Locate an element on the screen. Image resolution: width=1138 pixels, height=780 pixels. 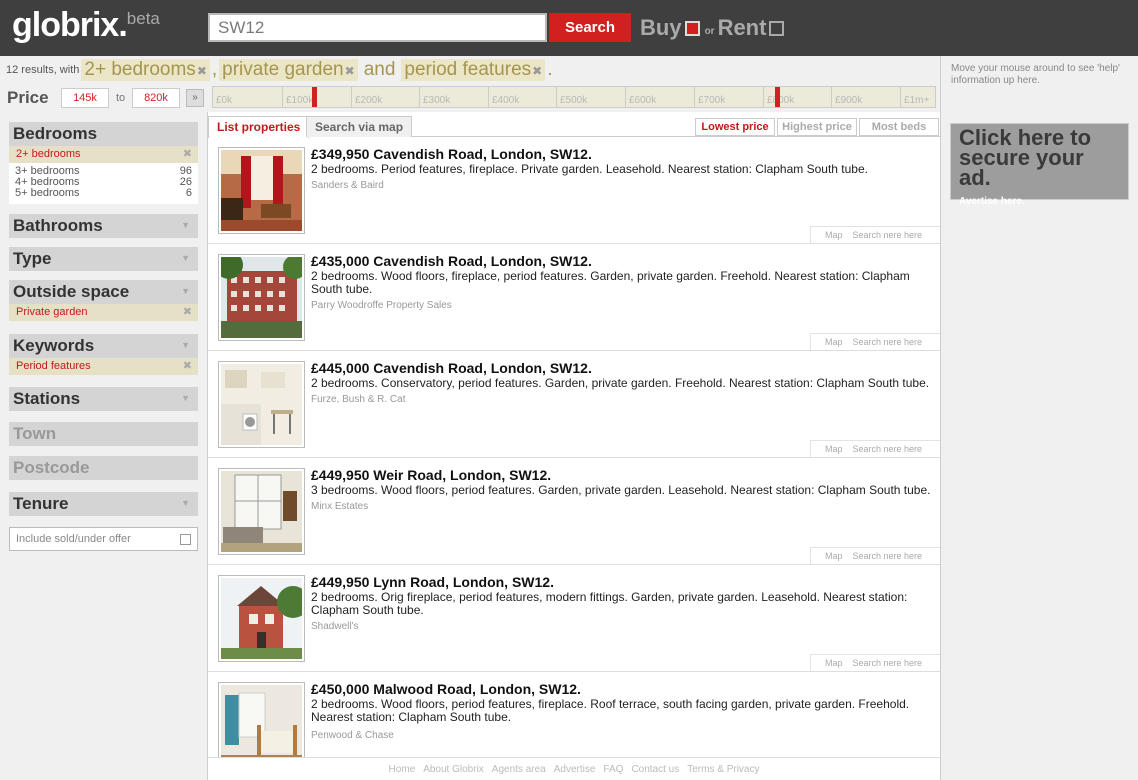
ad-subtext: Avertise here. is located at coordinates (992, 201).